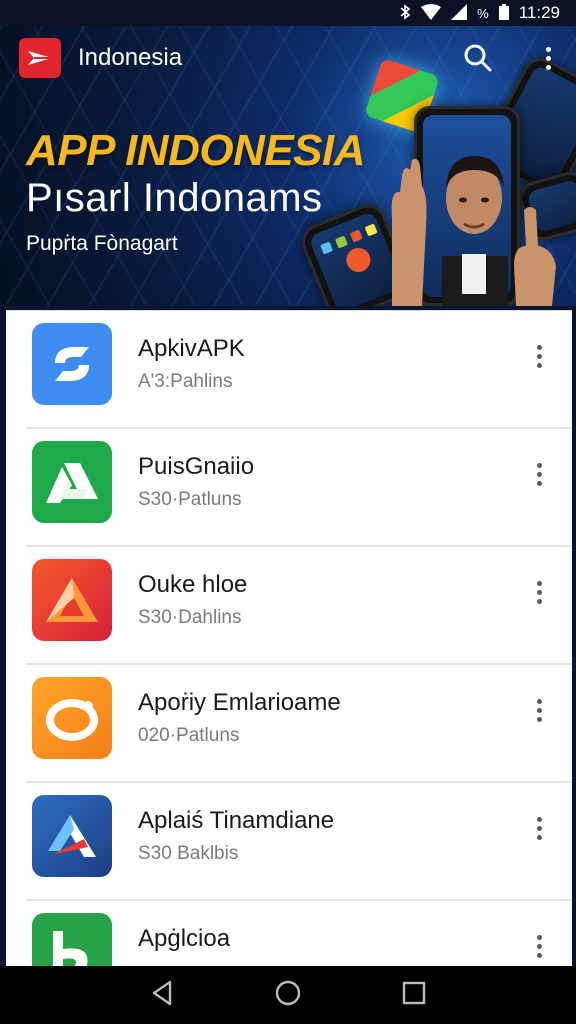 This screenshot has height=1024, width=576. I want to click on signal-icon, so click(459, 13).